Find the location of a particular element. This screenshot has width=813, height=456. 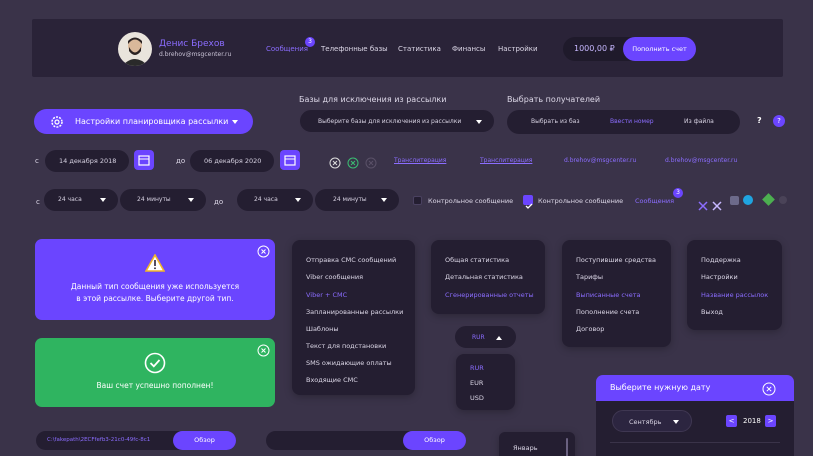

menu-item-active: Viber + СМС is located at coordinates (326, 295).